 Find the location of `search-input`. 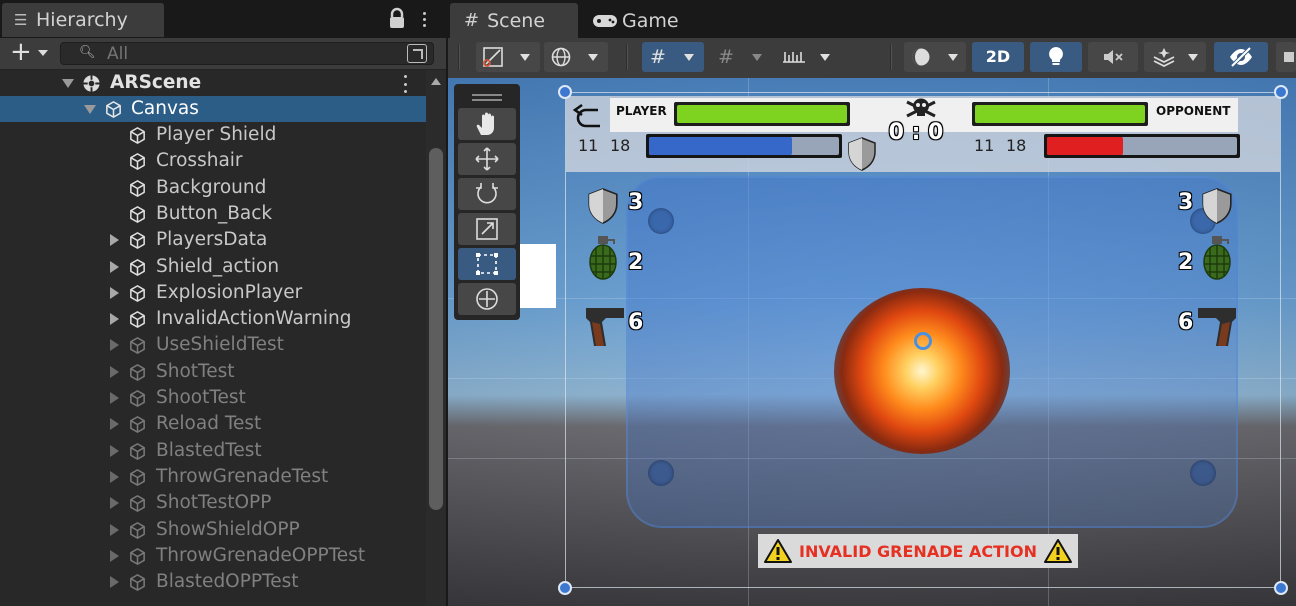

search-input is located at coordinates (257, 54).